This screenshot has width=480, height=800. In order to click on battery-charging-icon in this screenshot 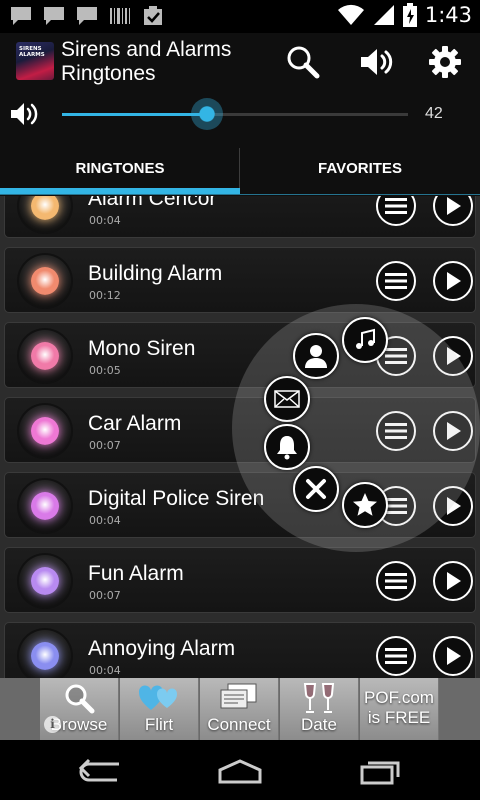, I will do `click(409, 15)`.